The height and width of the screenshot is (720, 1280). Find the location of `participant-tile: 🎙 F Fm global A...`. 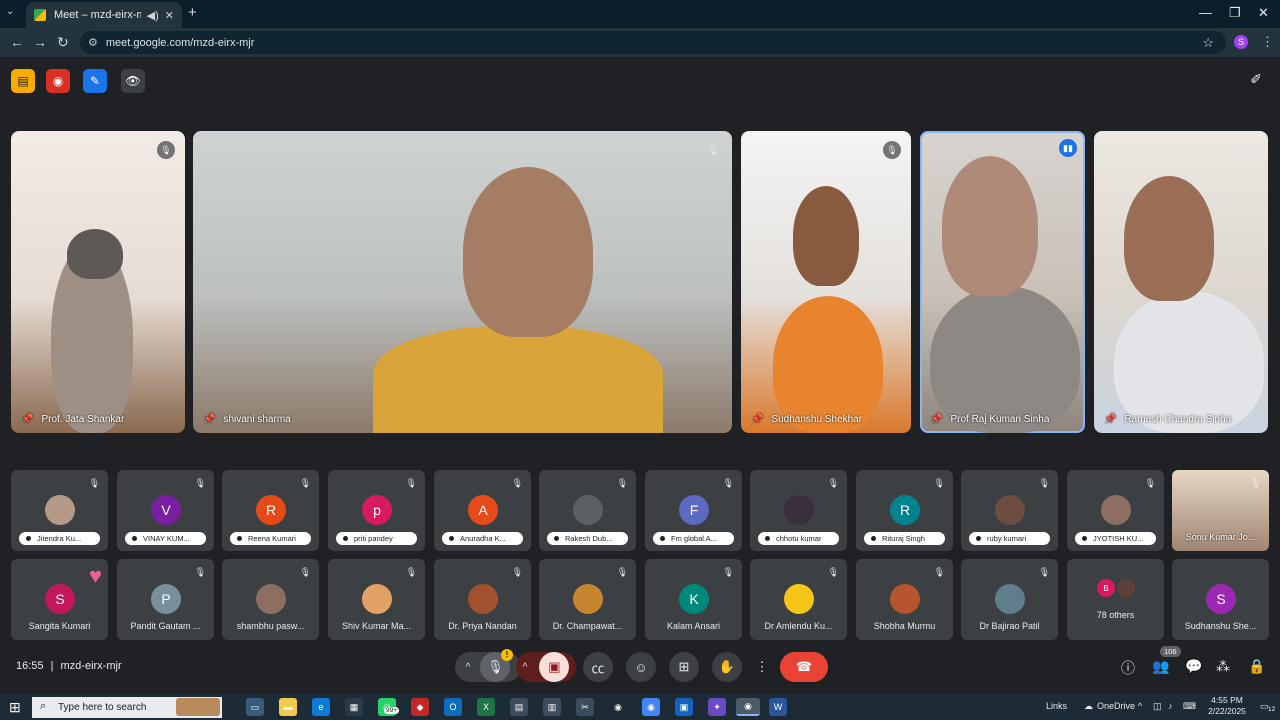

participant-tile: 🎙 F Fm global A... is located at coordinates (693, 510).